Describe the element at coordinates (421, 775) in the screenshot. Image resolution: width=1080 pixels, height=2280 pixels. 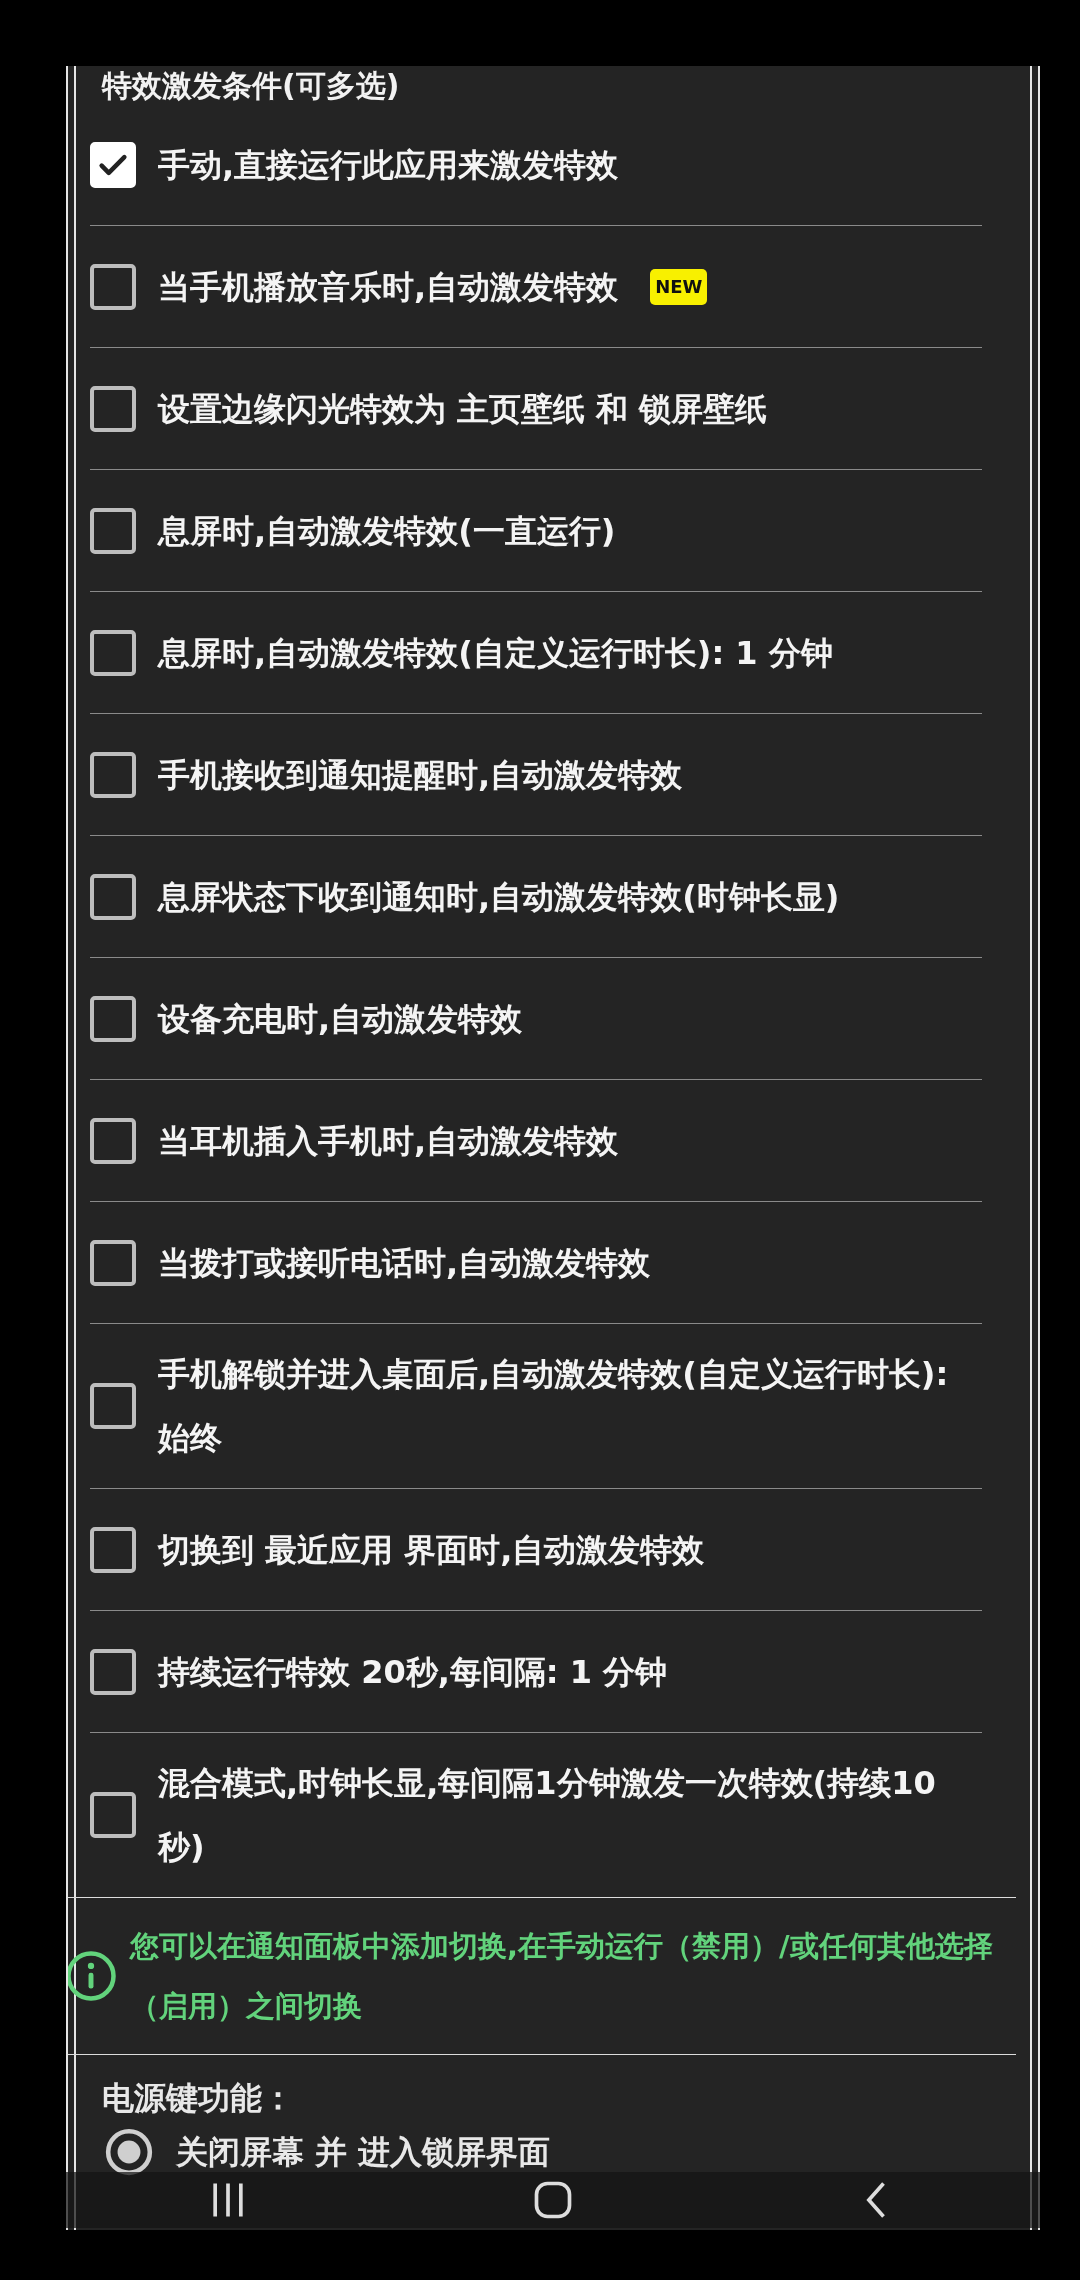
I see `option-label: 手机接收到通知提醒时,自动激发特效` at that location.